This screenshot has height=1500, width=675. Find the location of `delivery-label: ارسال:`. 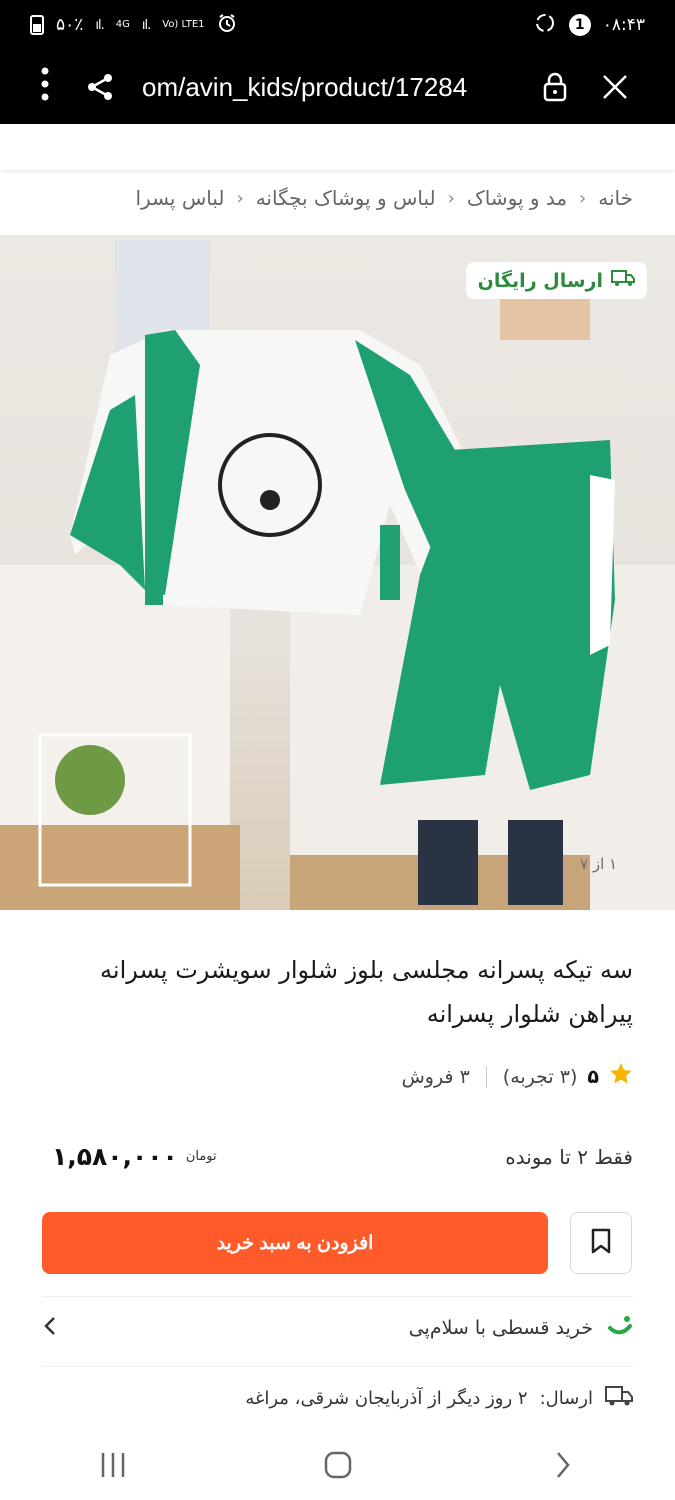

delivery-label: ارسال: is located at coordinates (566, 1398).